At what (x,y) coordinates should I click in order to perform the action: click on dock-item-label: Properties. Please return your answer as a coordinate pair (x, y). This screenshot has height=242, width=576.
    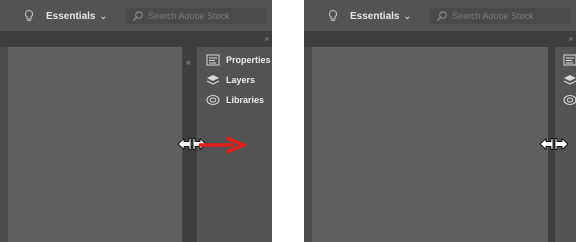
    Looking at the image, I should click on (248, 60).